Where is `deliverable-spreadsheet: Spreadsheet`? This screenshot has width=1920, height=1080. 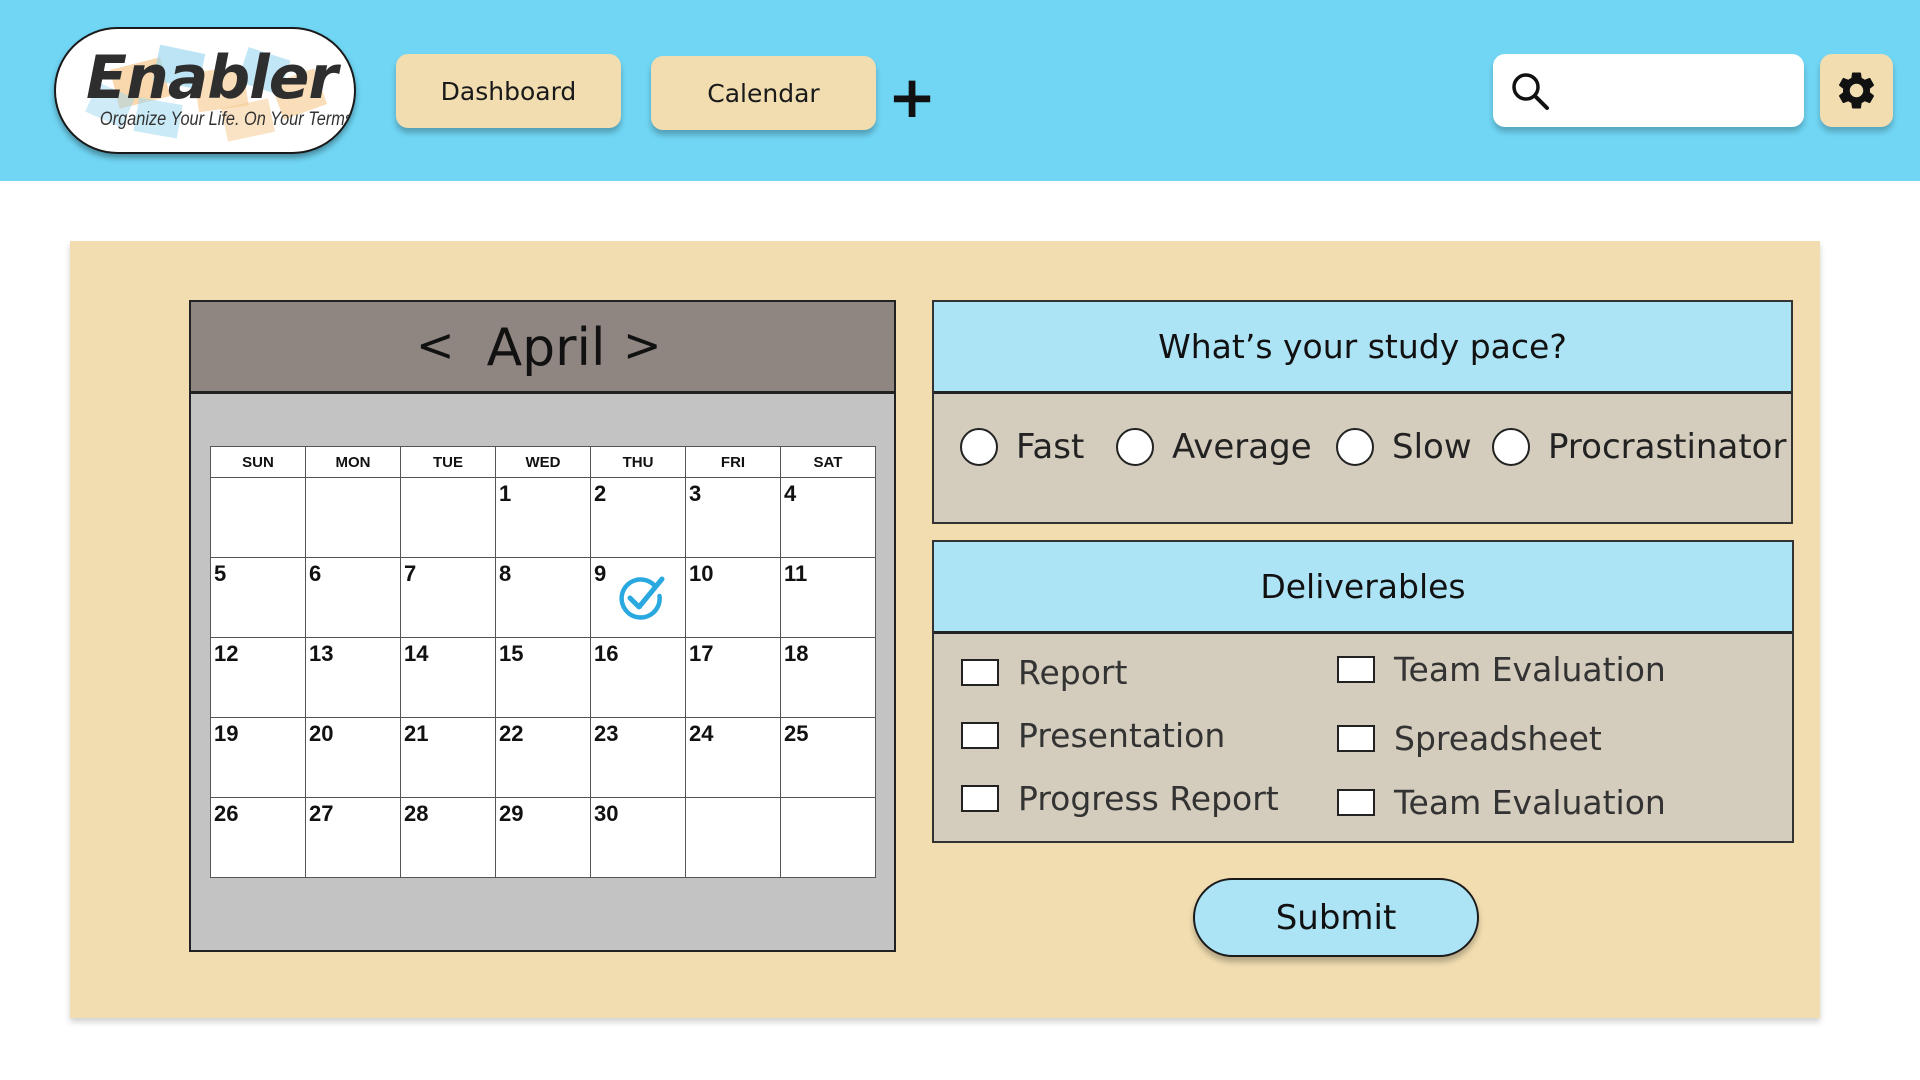
deliverable-spreadsheet: Spreadsheet is located at coordinates (1469, 738).